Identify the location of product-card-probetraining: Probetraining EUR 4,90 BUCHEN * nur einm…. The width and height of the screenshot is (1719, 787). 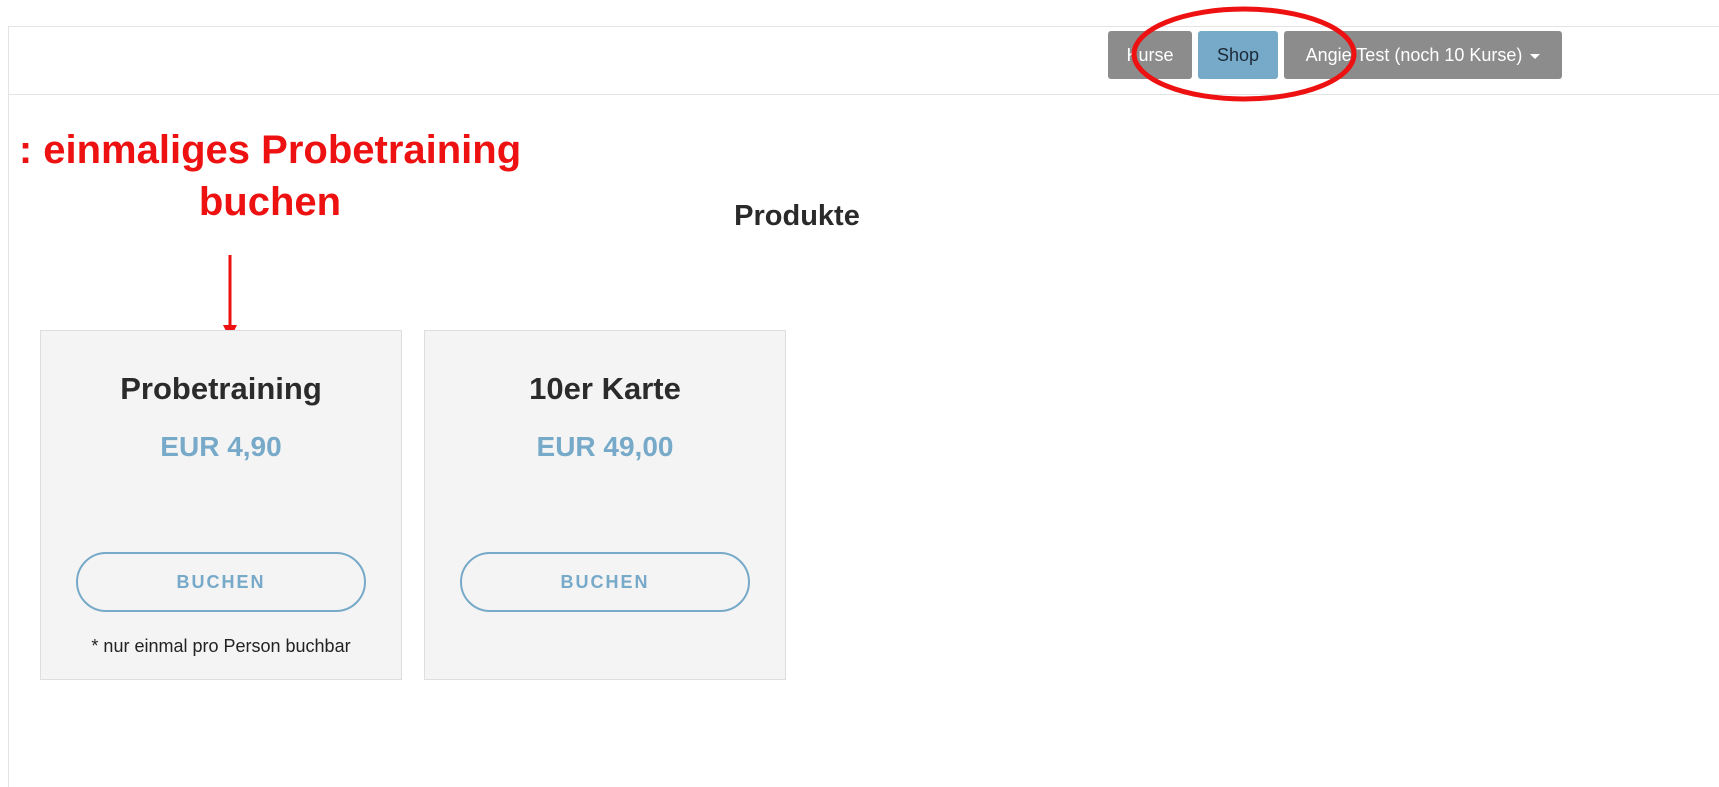
(221, 505).